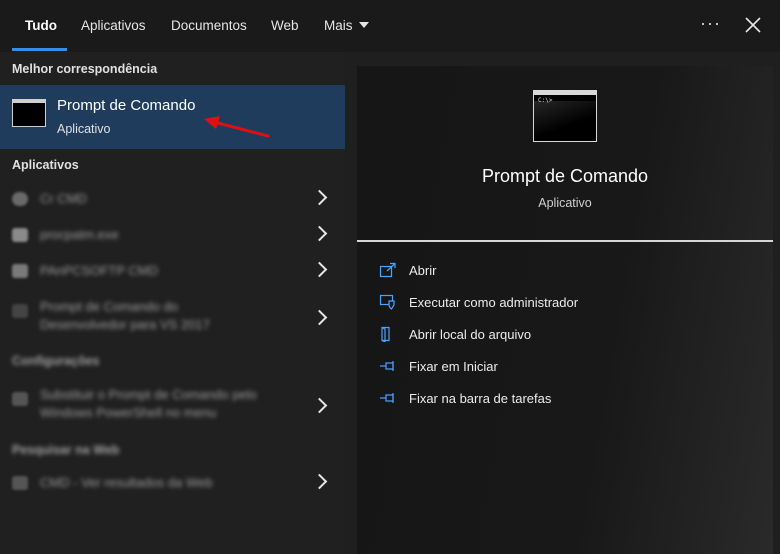  I want to click on preview-title: Prompt de Comando, so click(565, 176).